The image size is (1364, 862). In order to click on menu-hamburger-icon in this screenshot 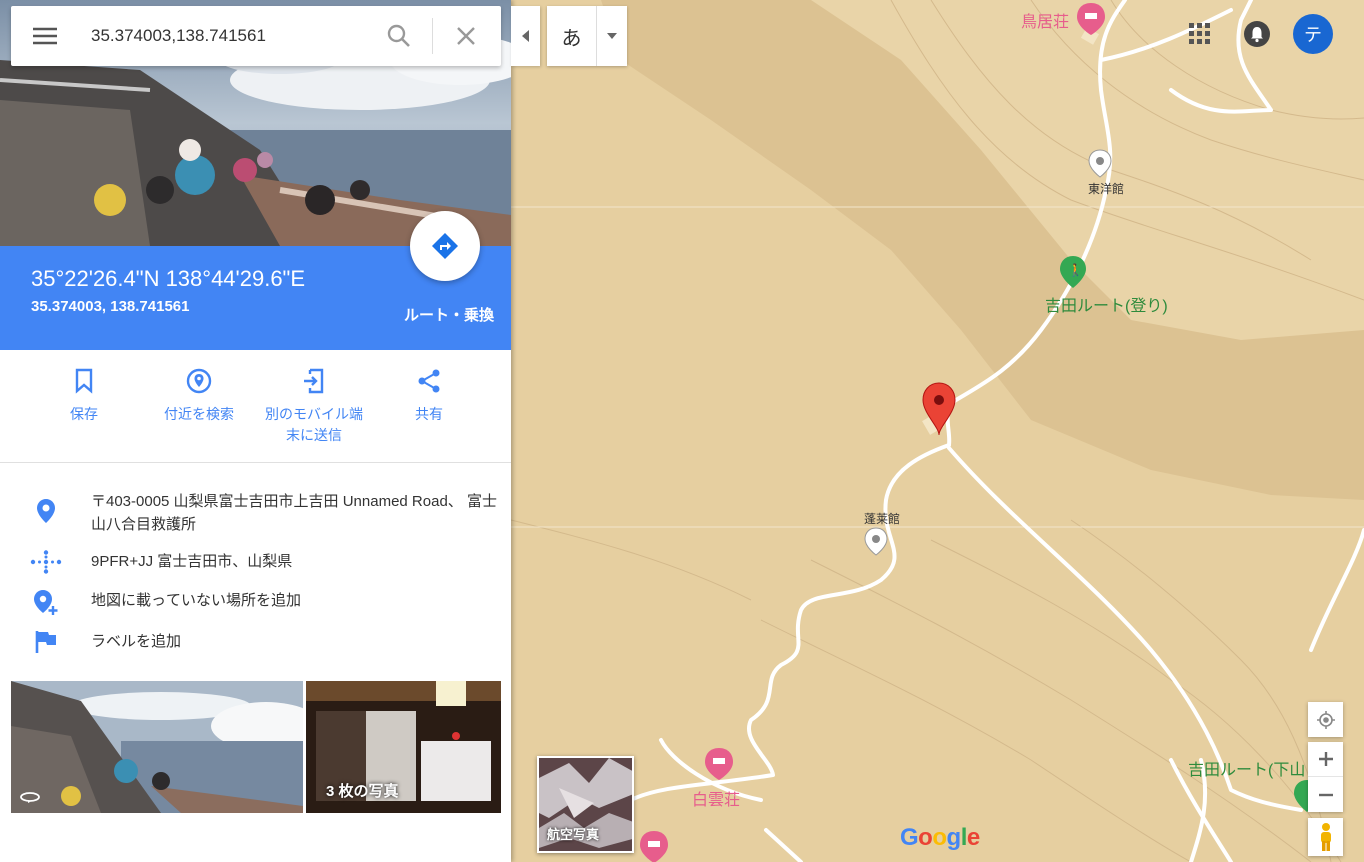, I will do `click(45, 36)`.